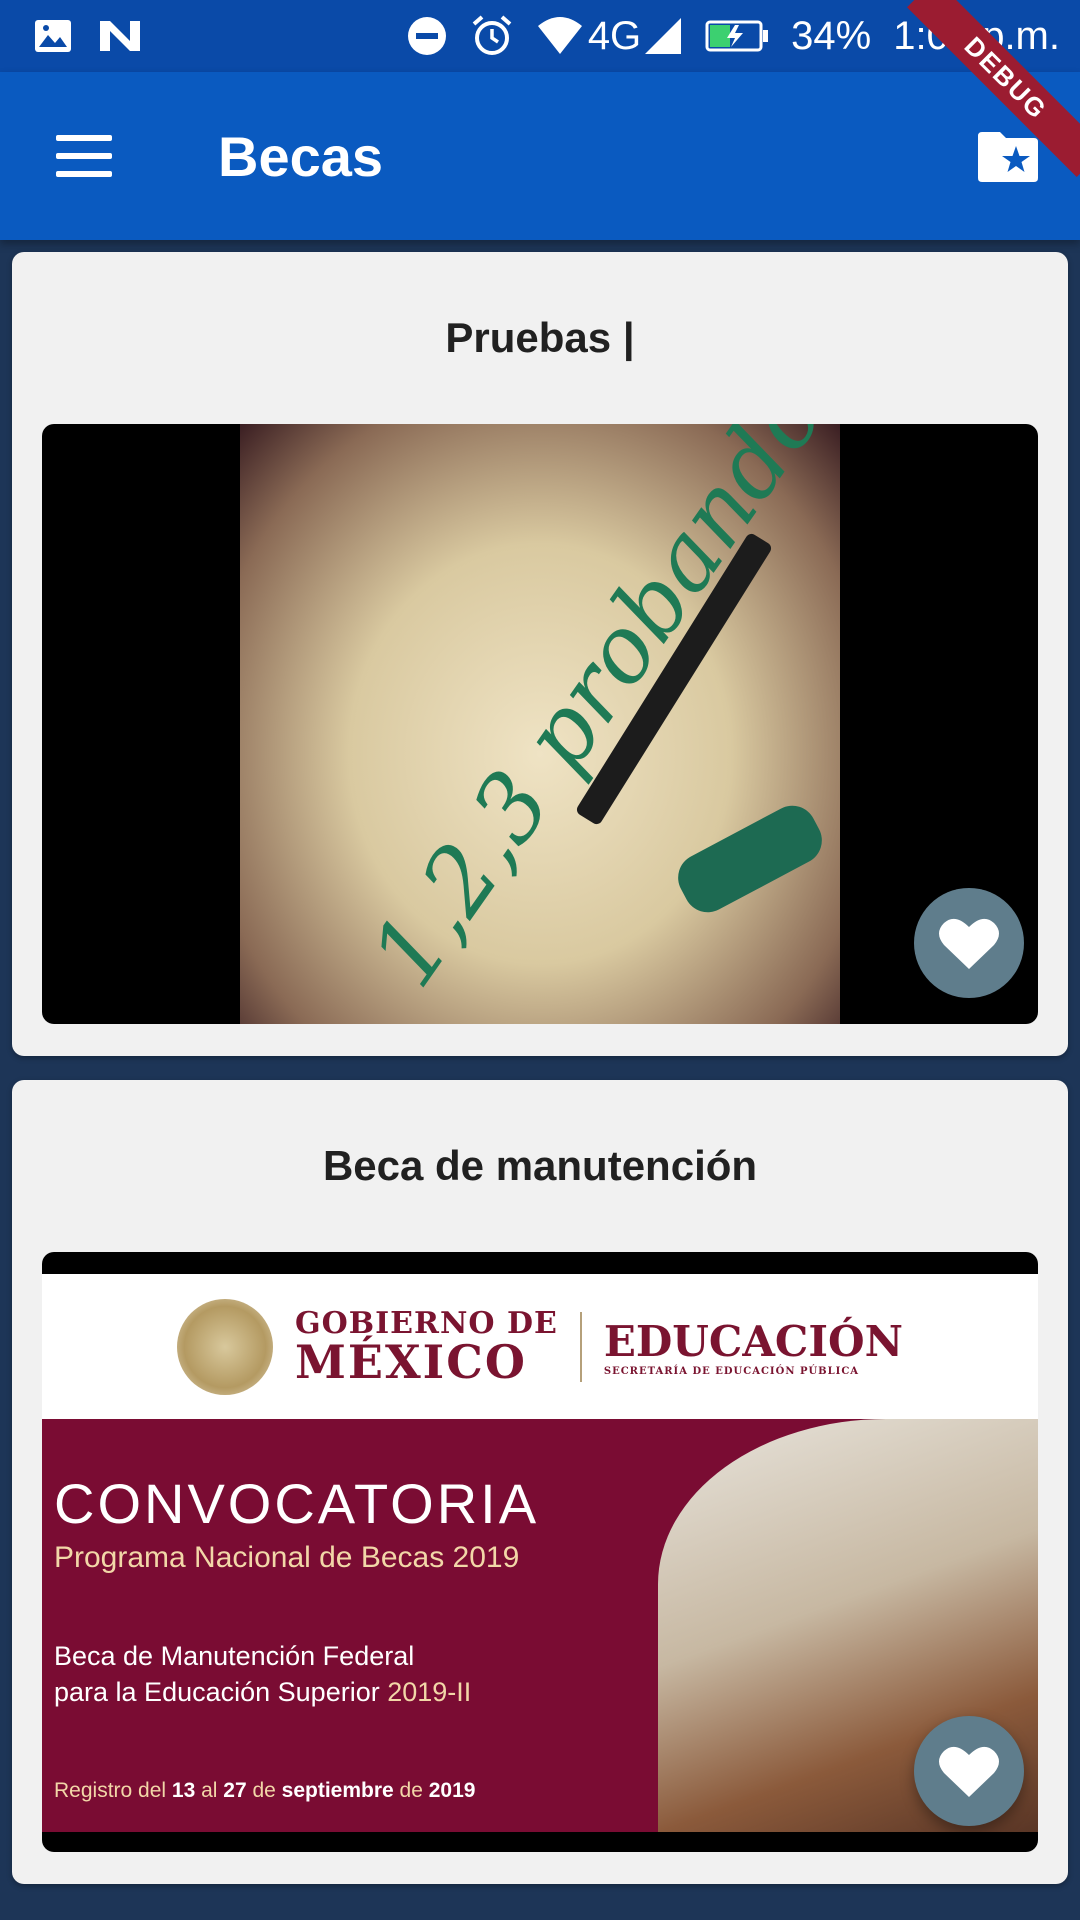  I want to click on page-title: Becas, so click(301, 156).